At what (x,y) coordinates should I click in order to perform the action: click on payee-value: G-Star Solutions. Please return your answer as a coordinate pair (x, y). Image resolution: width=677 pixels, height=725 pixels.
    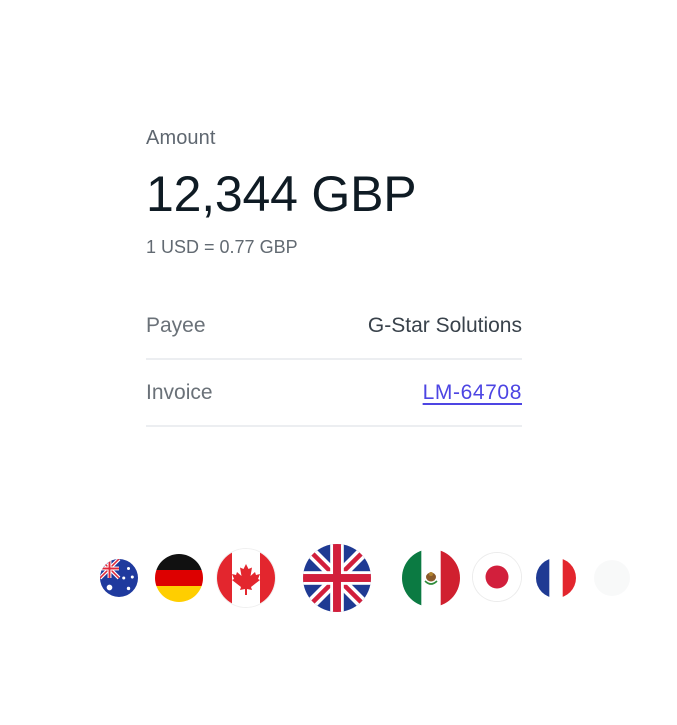
    Looking at the image, I should click on (444, 325).